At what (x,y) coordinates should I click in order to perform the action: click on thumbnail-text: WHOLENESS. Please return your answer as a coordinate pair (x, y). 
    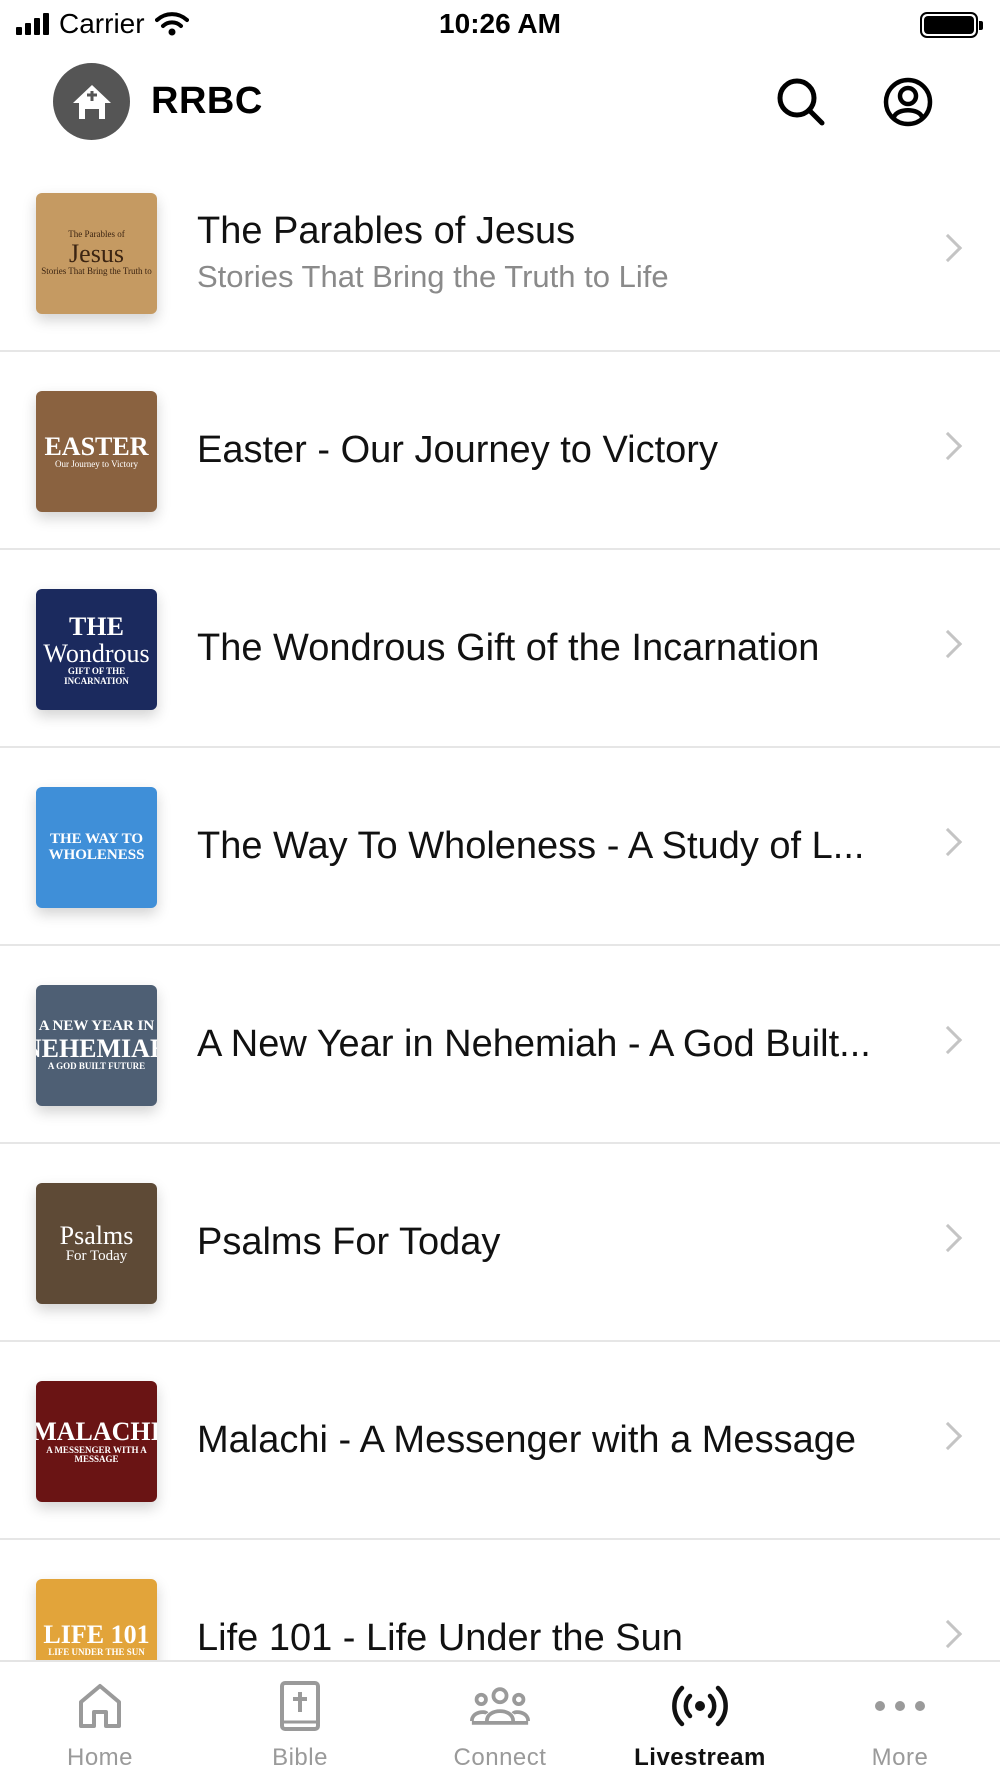
    Looking at the image, I should click on (96, 854).